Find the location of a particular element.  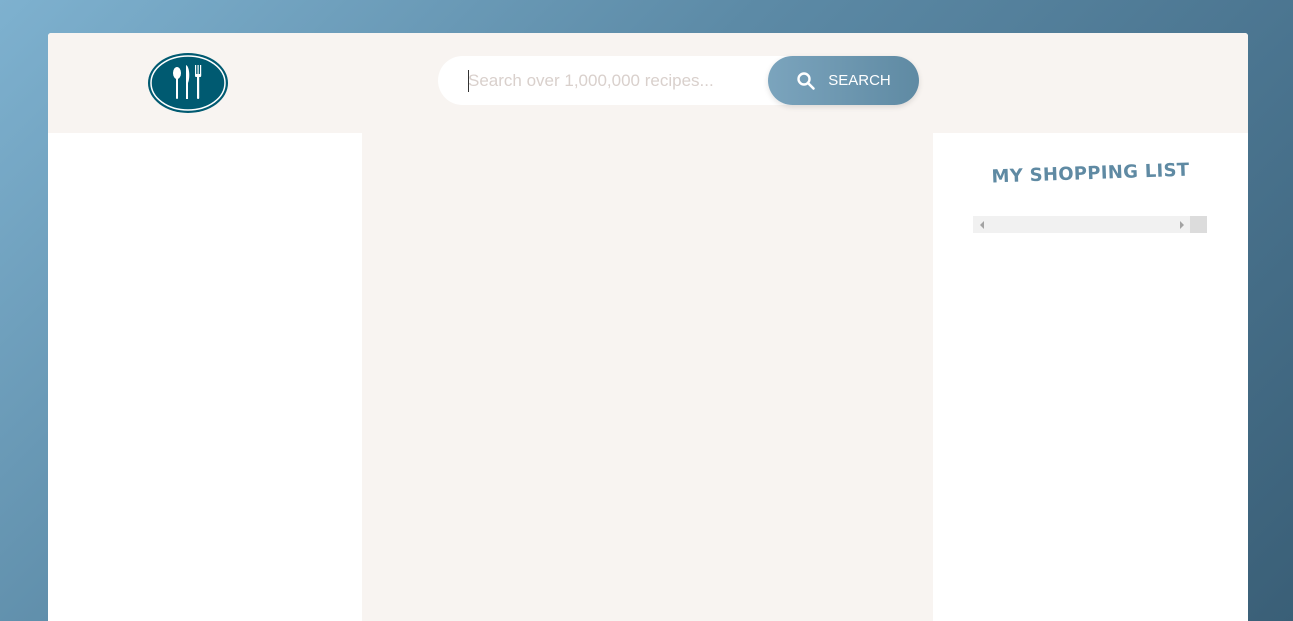

cutlery-plate-icon is located at coordinates (188, 83).